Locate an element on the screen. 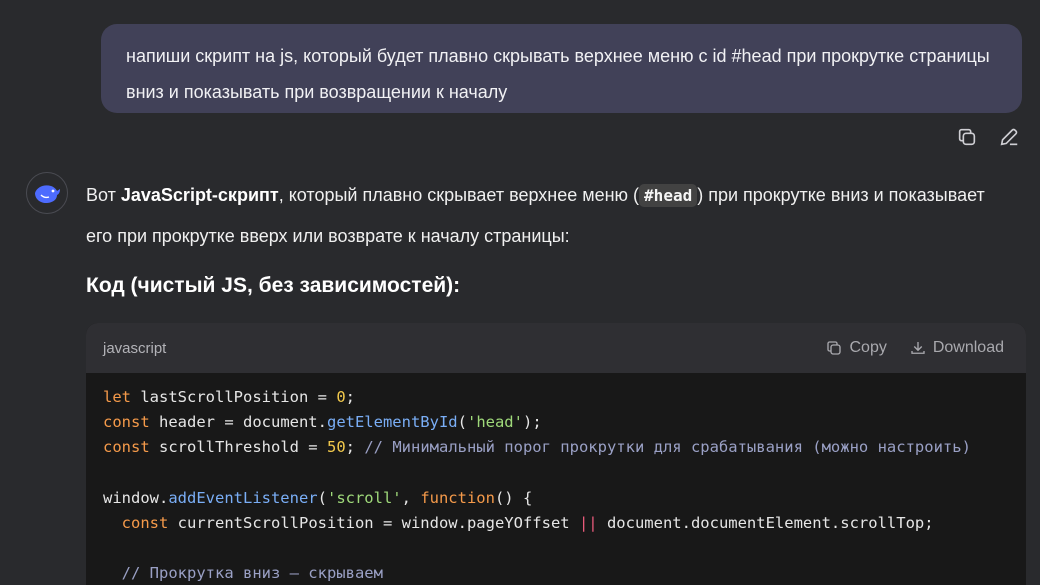 This screenshot has width=1040, height=585. edit-icon is located at coordinates (1009, 137).